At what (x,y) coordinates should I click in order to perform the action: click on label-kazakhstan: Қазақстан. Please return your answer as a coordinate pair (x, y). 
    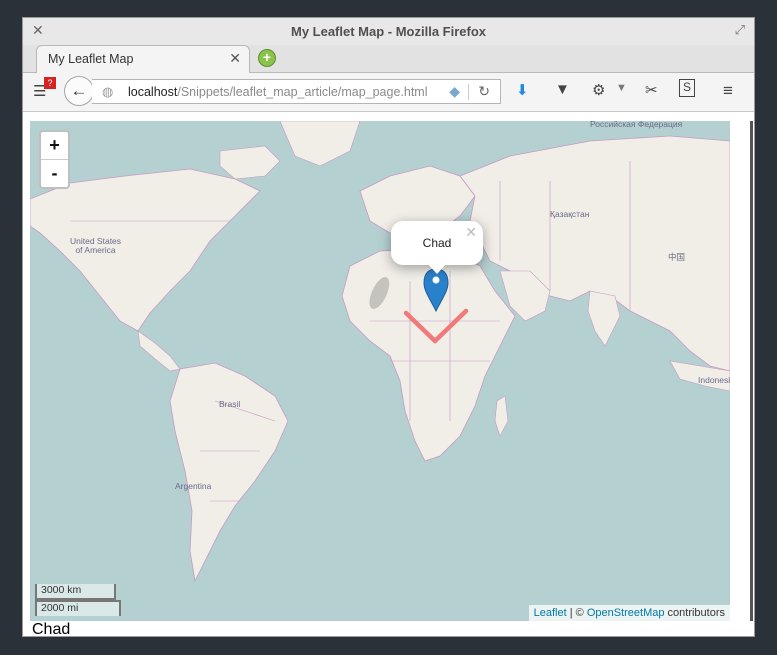
    Looking at the image, I should click on (570, 214).